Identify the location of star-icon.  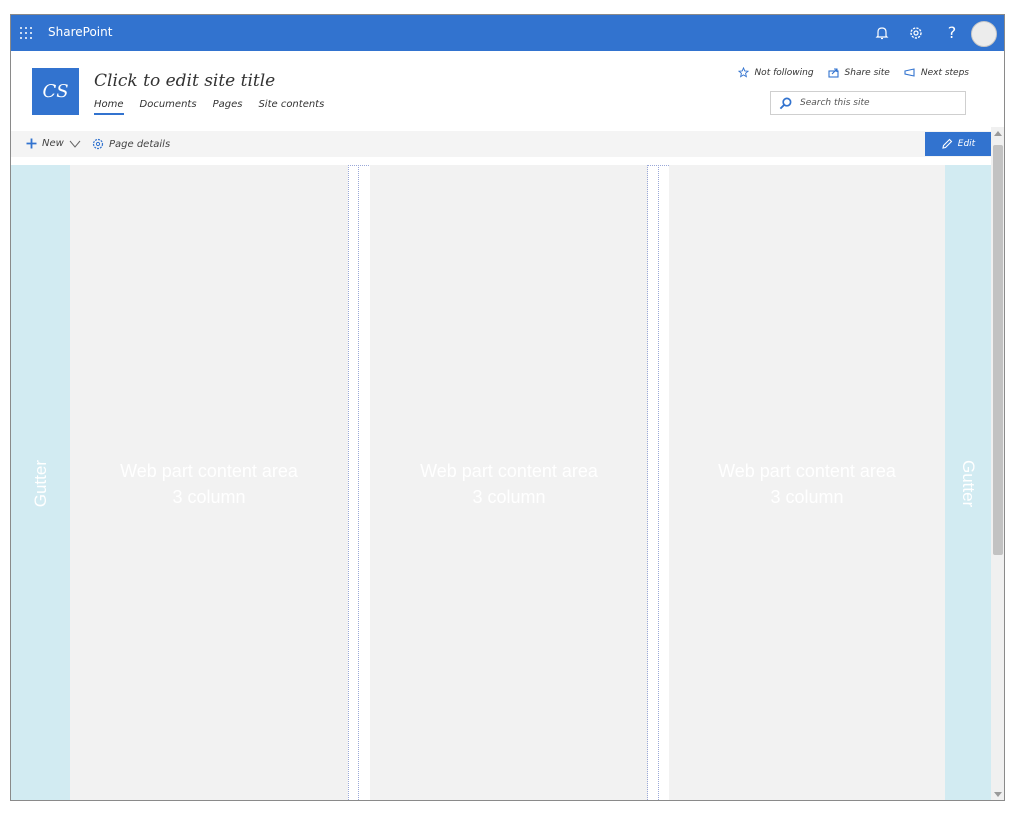
(744, 72).